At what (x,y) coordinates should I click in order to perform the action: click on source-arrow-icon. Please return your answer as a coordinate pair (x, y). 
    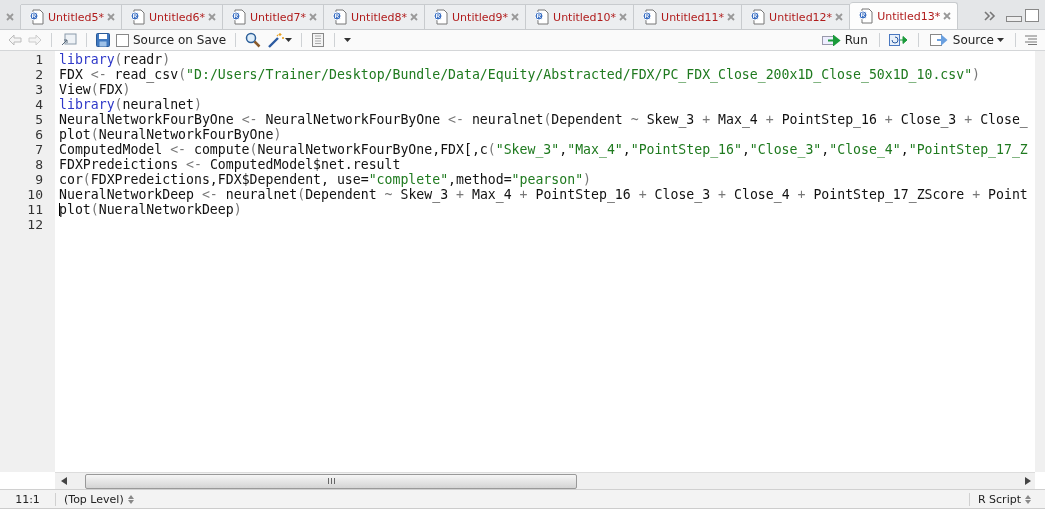
    Looking at the image, I should click on (939, 40).